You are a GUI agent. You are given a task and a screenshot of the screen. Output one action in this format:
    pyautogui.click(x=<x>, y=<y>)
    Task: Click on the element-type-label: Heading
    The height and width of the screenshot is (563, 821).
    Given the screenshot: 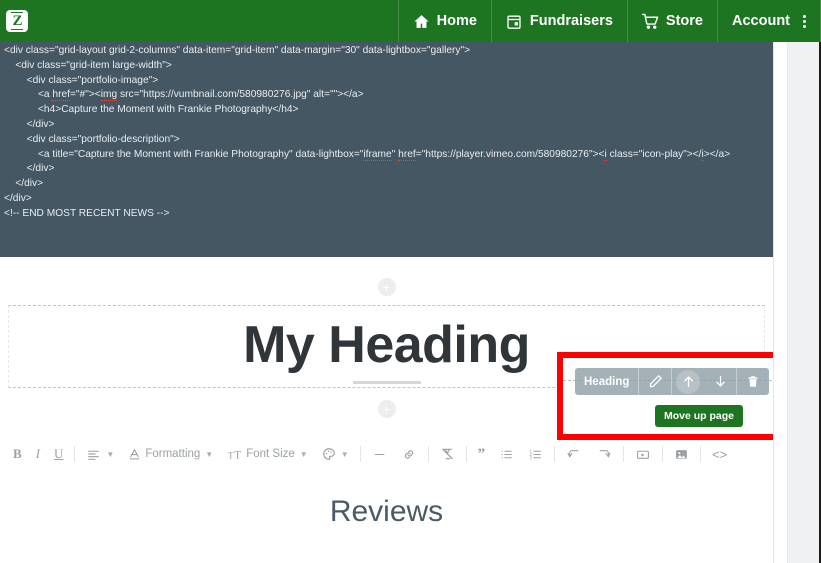 What is the action you would take?
    pyautogui.click(x=607, y=381)
    